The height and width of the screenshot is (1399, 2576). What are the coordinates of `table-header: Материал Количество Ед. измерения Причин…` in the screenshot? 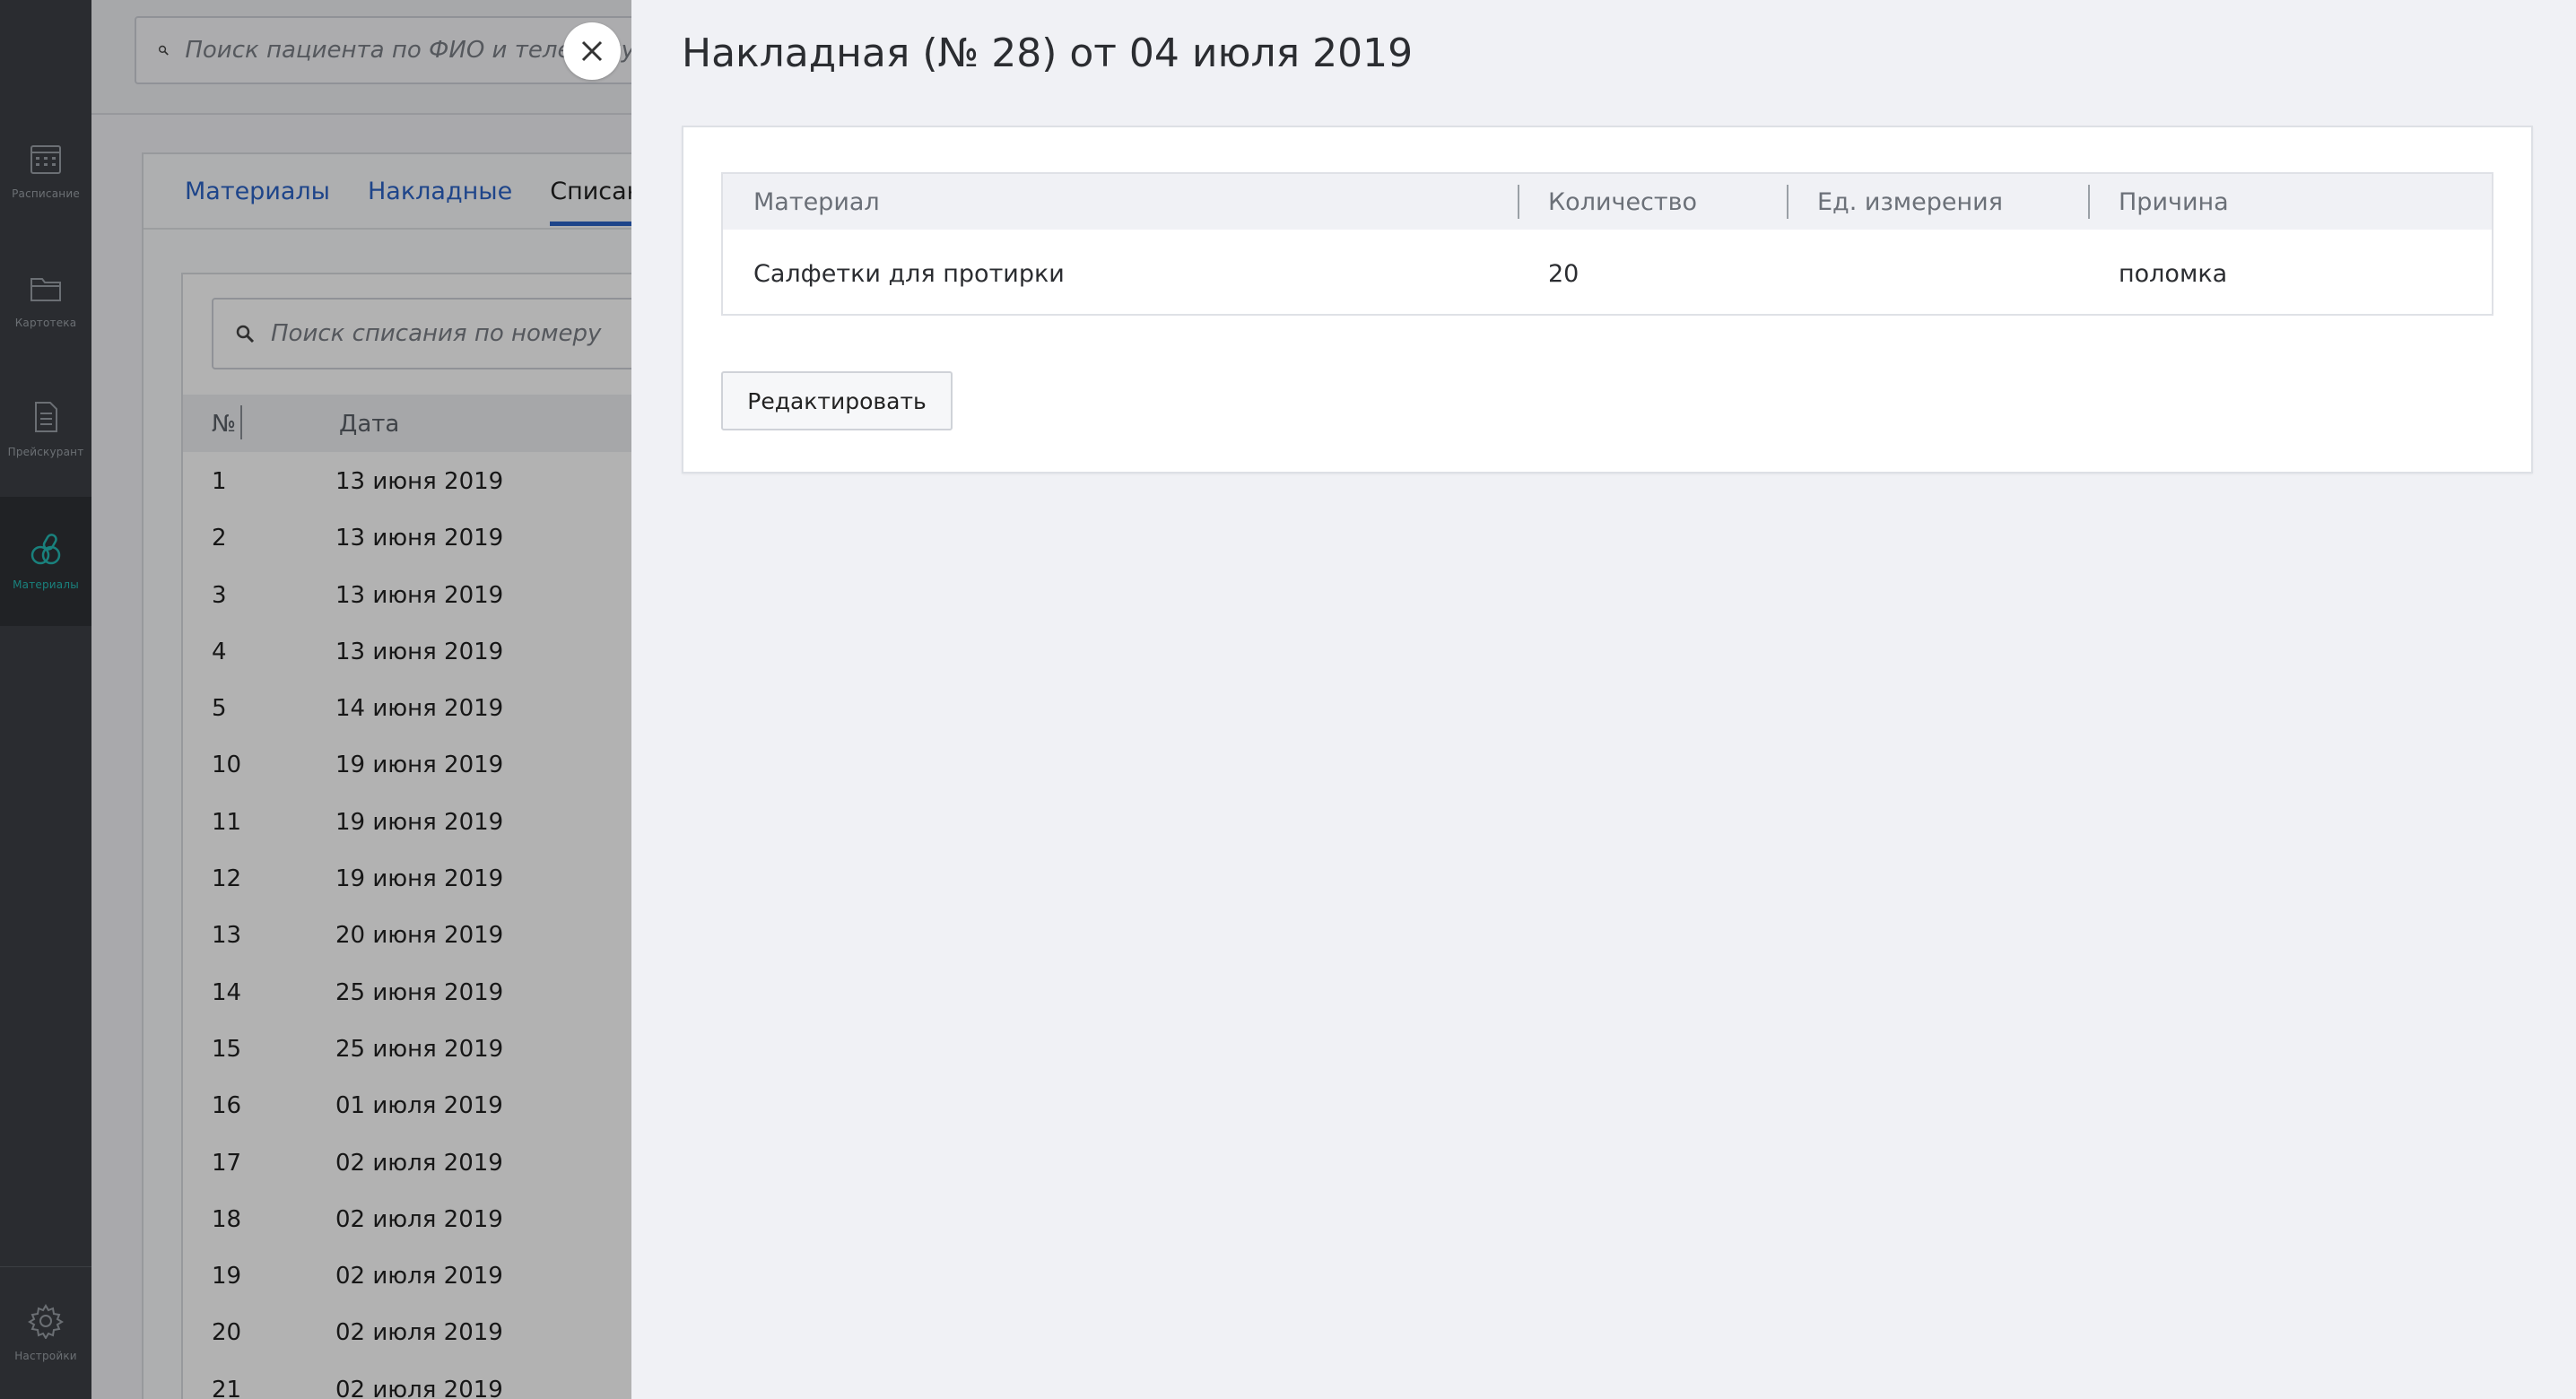 It's located at (1607, 202).